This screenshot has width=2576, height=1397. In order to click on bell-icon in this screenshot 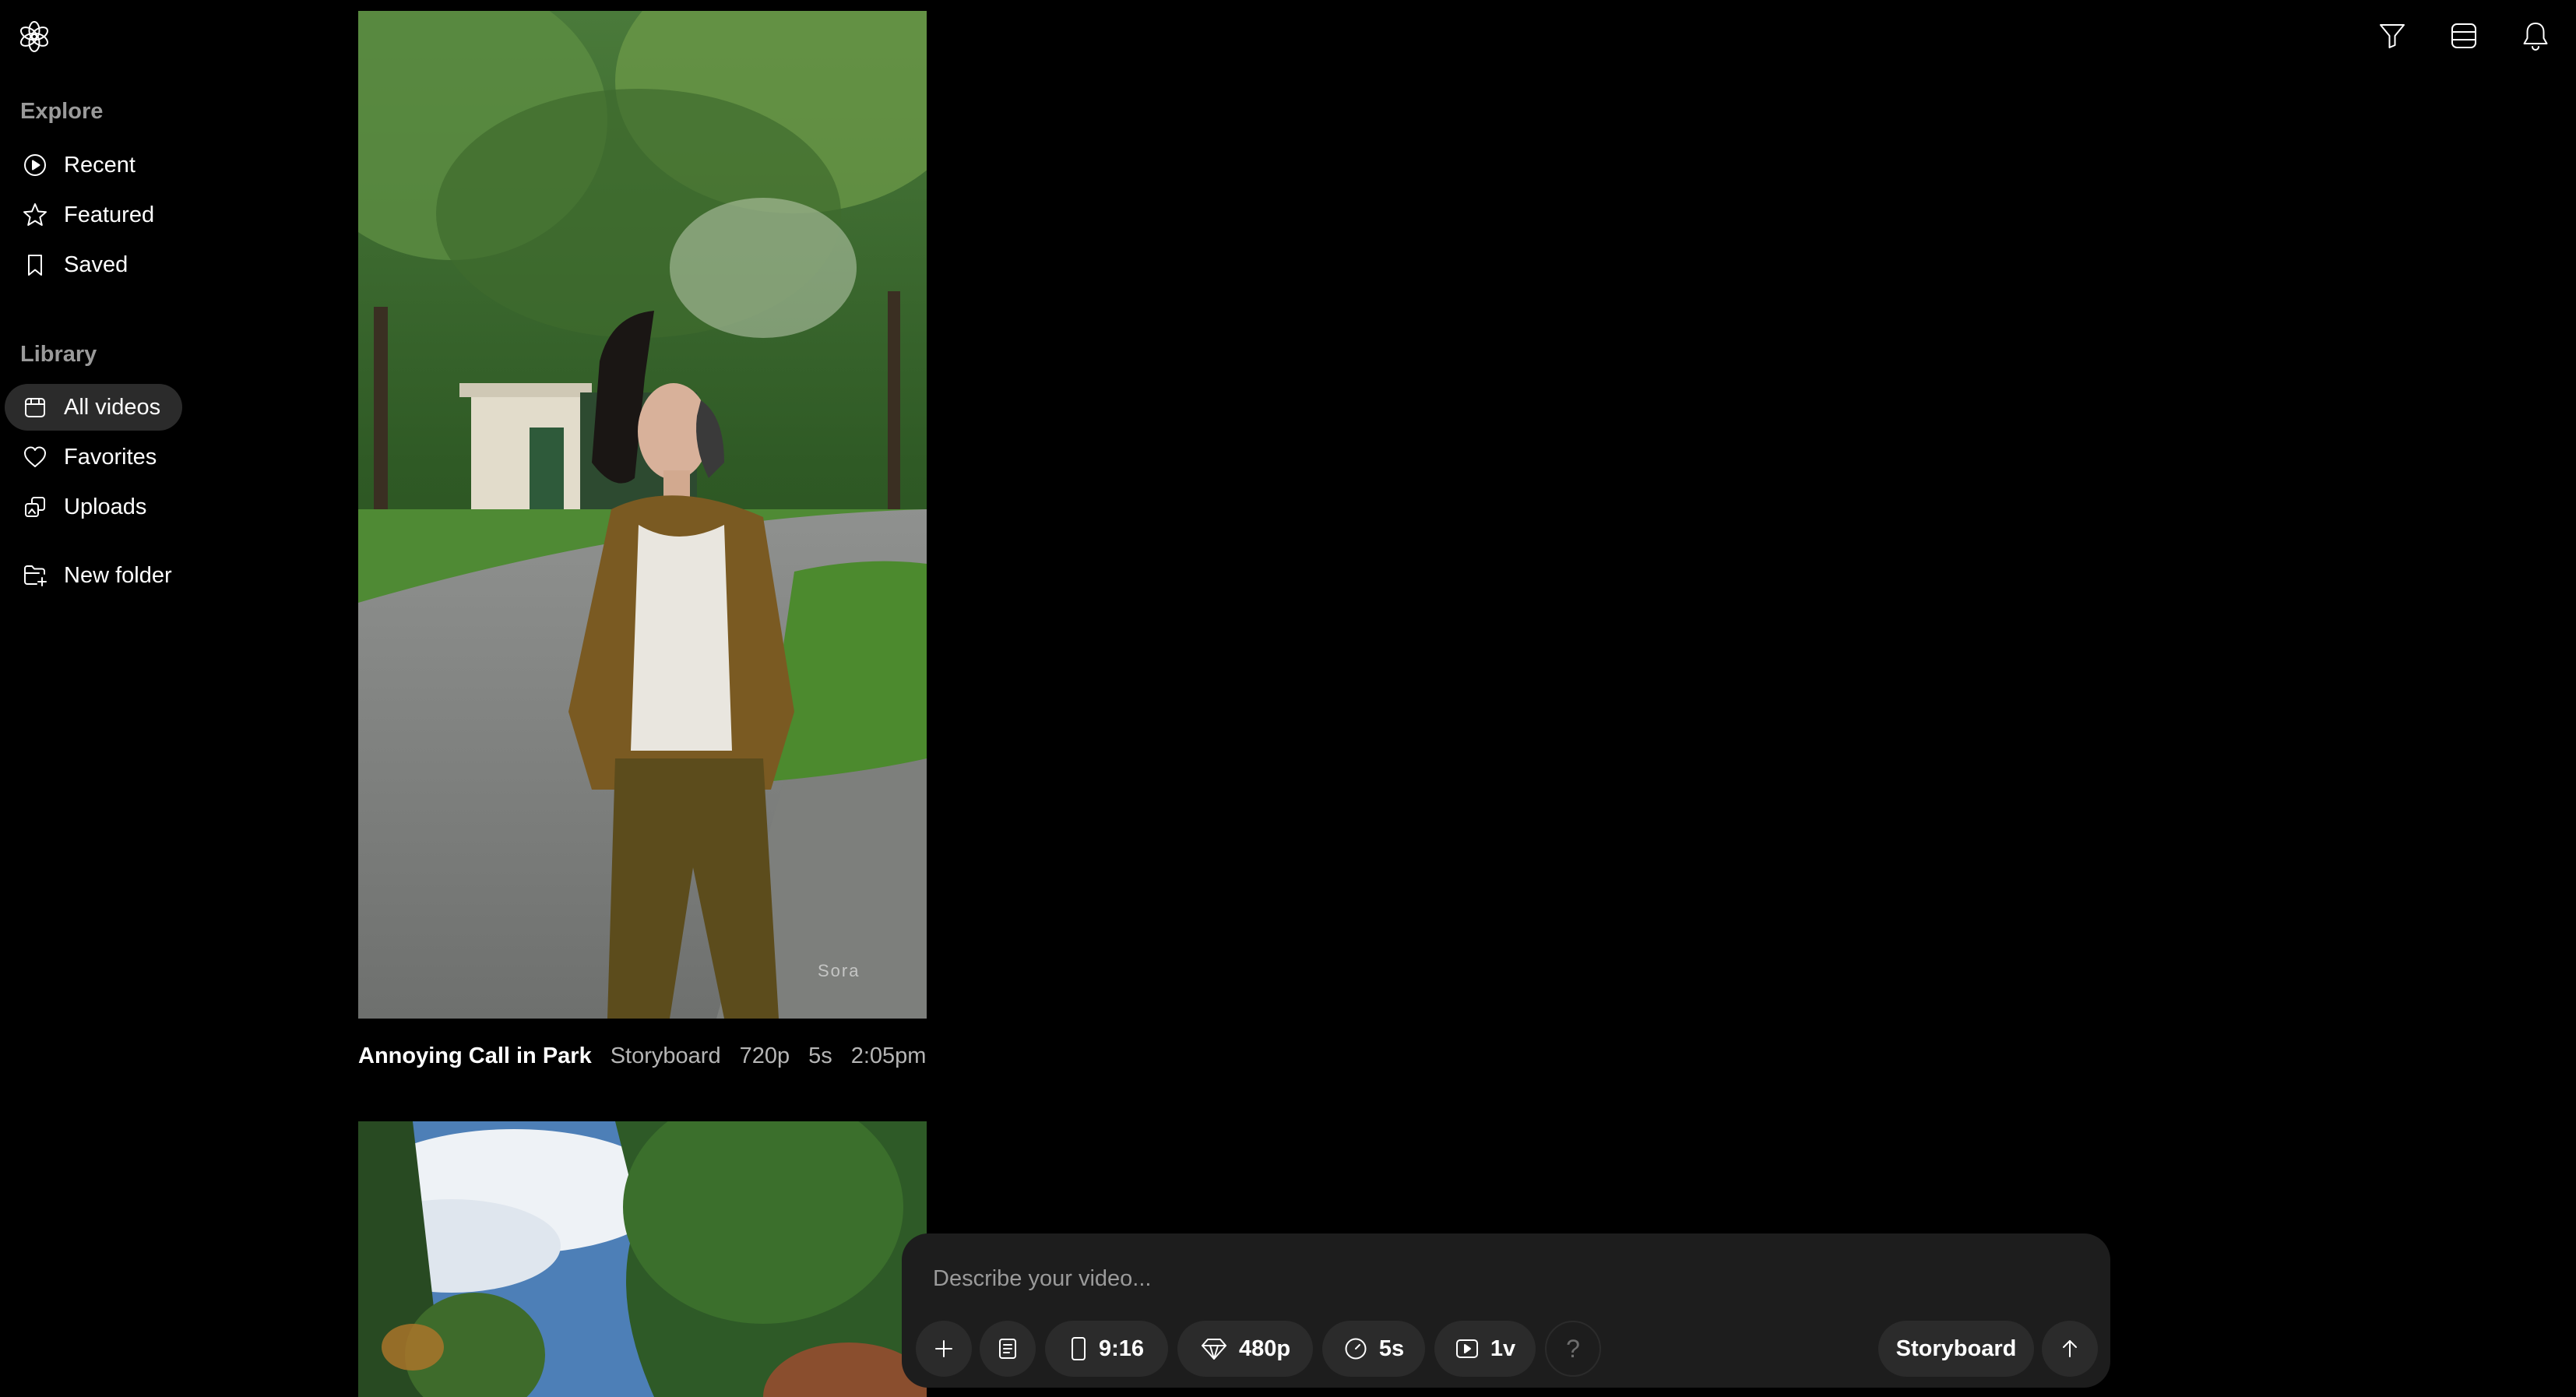, I will do `click(2535, 35)`.